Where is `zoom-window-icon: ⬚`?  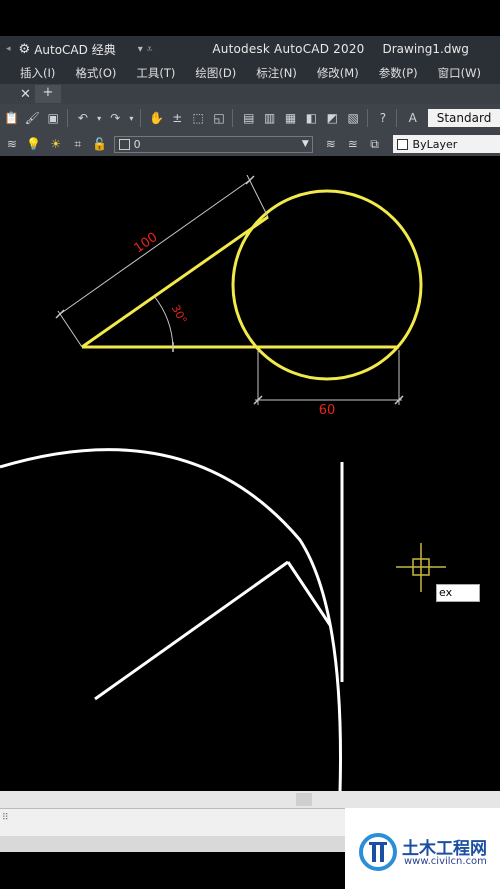 zoom-window-icon: ⬚ is located at coordinates (198, 118).